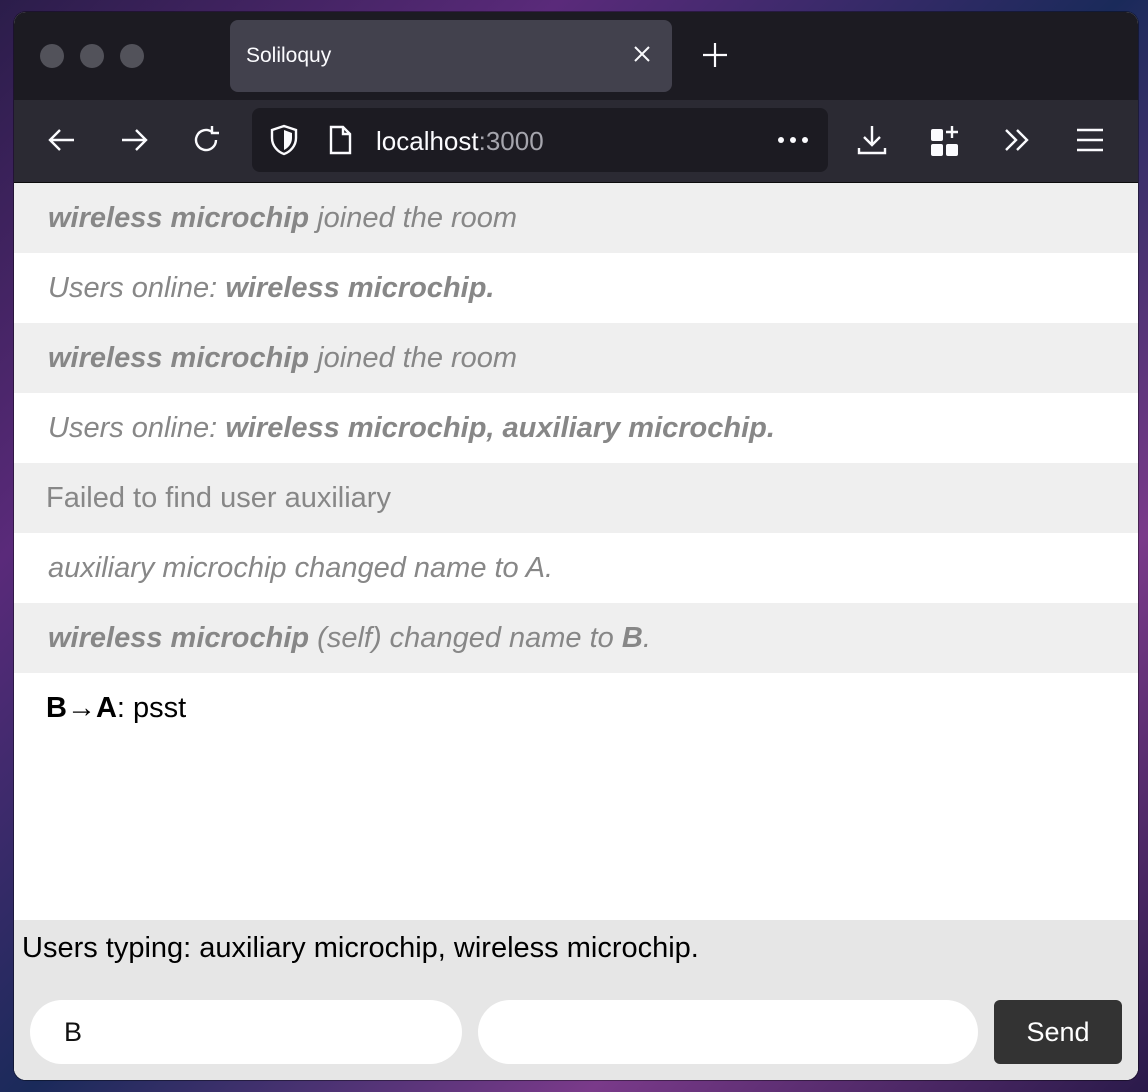 This screenshot has width=1148, height=1092. I want to click on shield-icon, so click(284, 140).